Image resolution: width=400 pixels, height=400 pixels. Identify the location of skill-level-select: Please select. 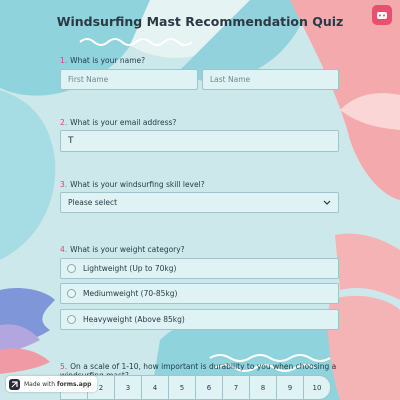
(199, 202).